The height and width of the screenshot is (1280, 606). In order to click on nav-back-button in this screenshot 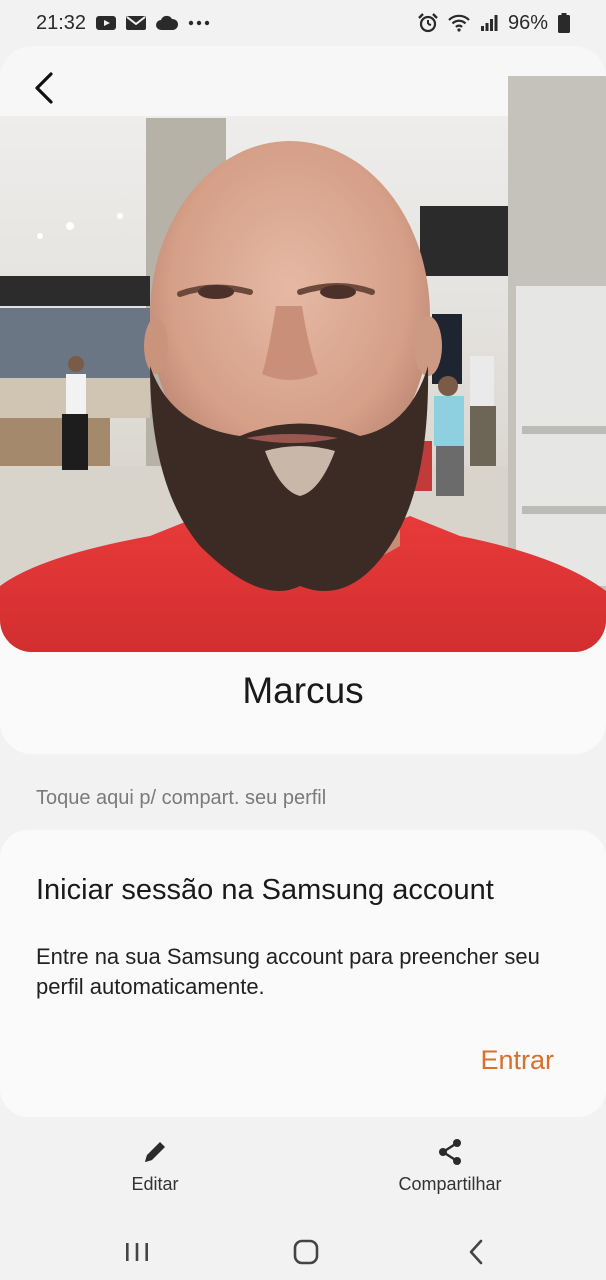, I will do `click(476, 1252)`.